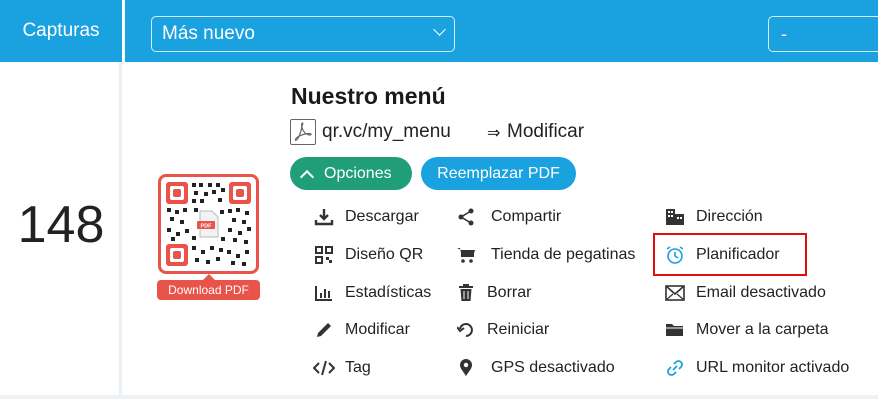 This screenshot has height=399, width=878. What do you see at coordinates (784, 33) in the screenshot?
I see `filter-select-value: -` at bounding box center [784, 33].